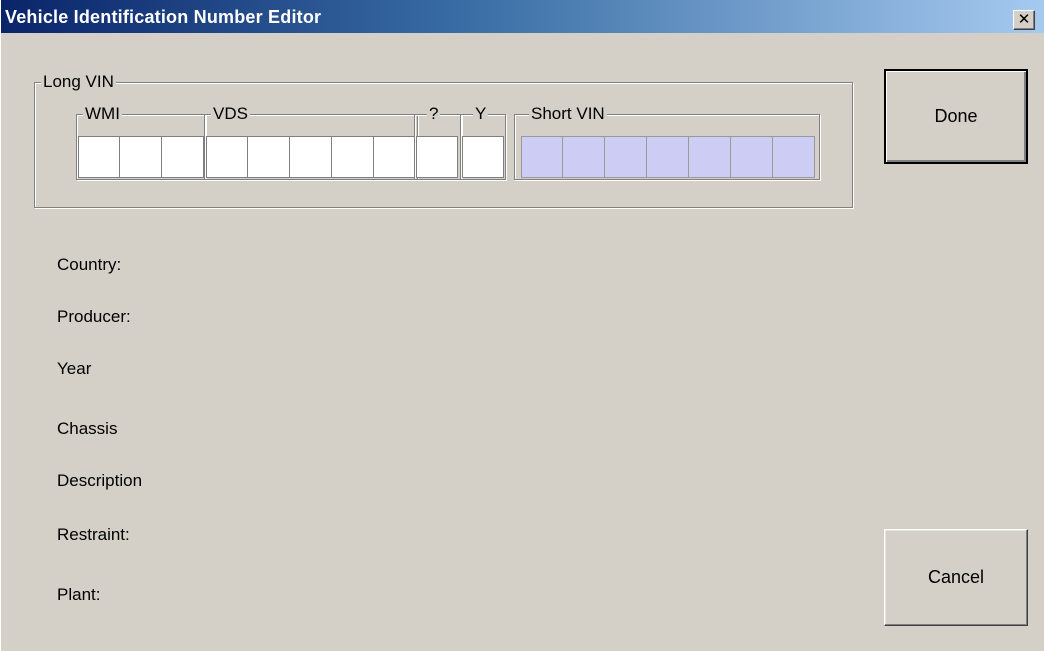  Describe the element at coordinates (93, 534) in the screenshot. I see `restraint-label: Restraint:` at that location.